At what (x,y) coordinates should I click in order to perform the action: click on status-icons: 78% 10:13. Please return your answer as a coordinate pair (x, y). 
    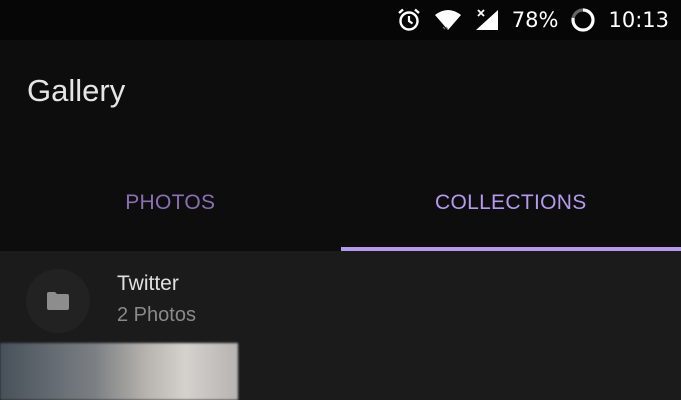
    Looking at the image, I should click on (532, 20).